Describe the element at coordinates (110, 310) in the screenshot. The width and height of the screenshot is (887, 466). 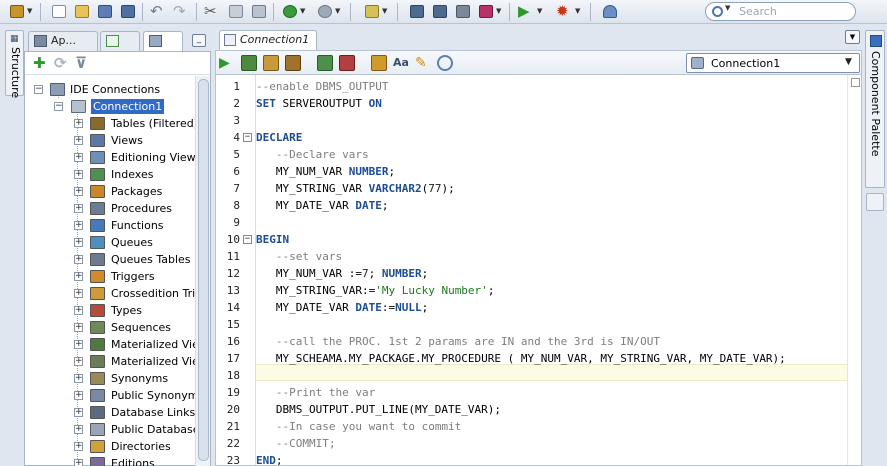
I see `tree-node: + Types` at that location.